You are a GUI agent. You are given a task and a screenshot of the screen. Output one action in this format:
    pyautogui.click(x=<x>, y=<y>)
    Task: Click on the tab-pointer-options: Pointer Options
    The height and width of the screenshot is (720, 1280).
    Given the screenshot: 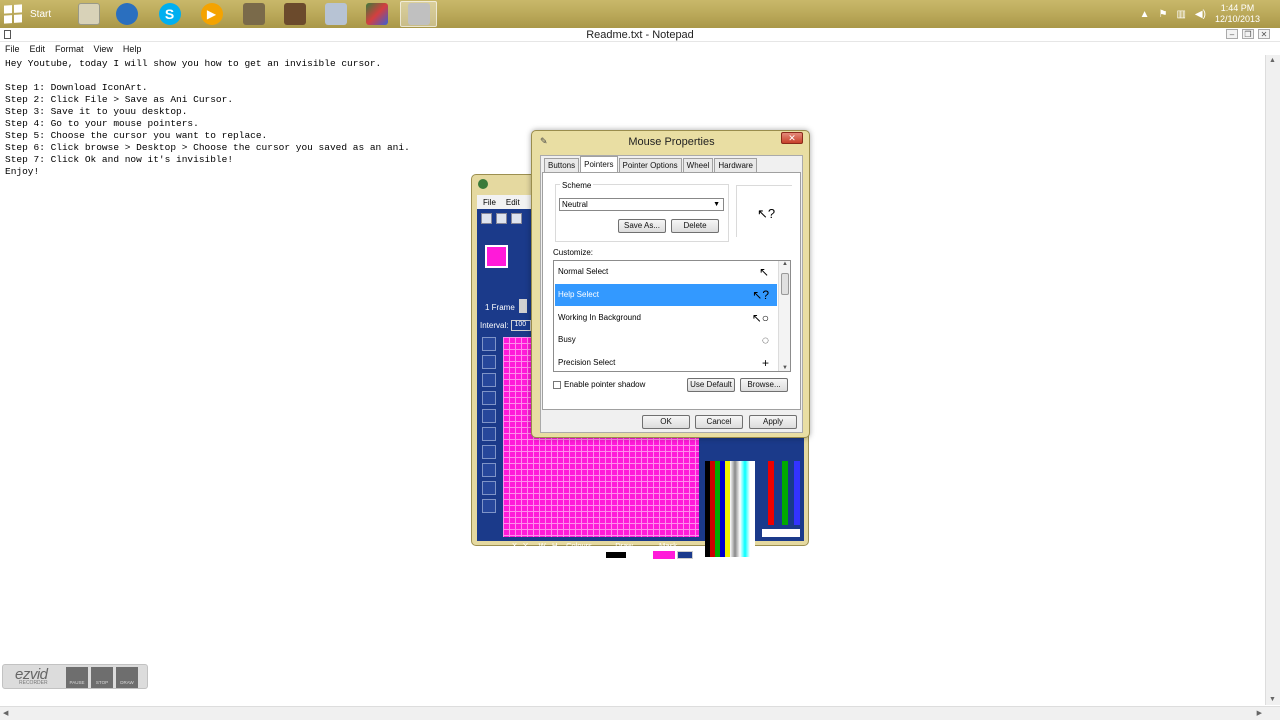 What is the action you would take?
    pyautogui.click(x=650, y=165)
    